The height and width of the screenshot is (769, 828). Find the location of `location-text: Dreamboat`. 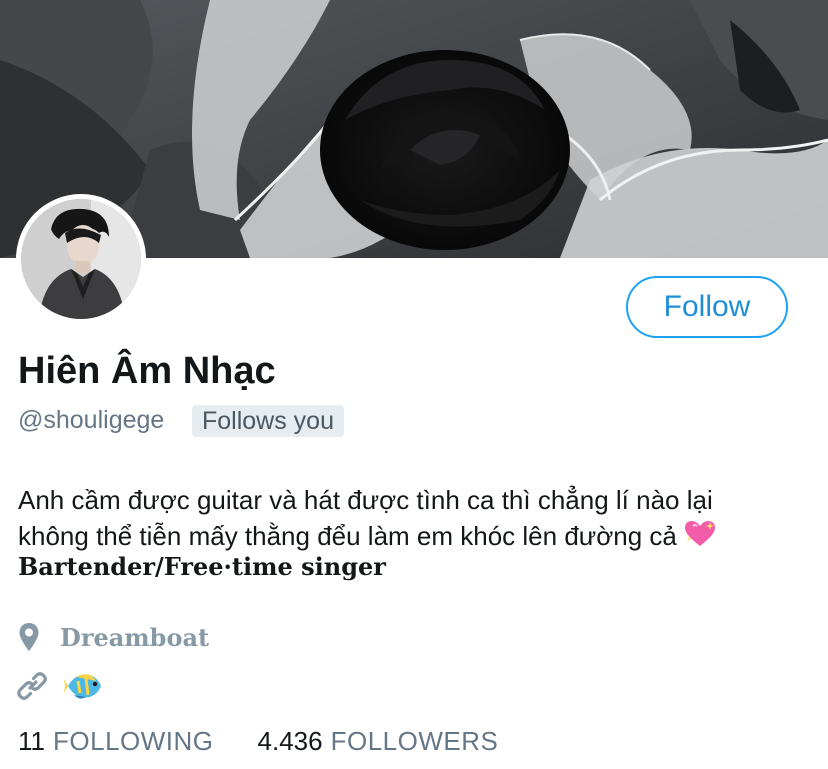

location-text: Dreamboat is located at coordinates (135, 637).